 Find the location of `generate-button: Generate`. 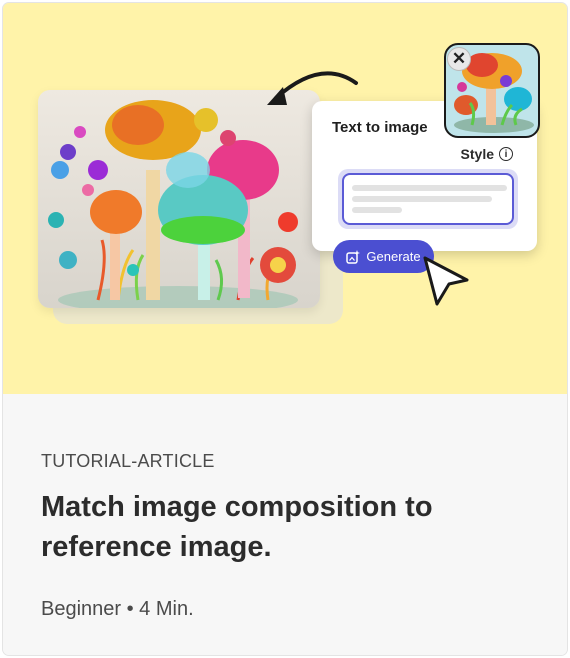

generate-button: Generate is located at coordinates (383, 256).